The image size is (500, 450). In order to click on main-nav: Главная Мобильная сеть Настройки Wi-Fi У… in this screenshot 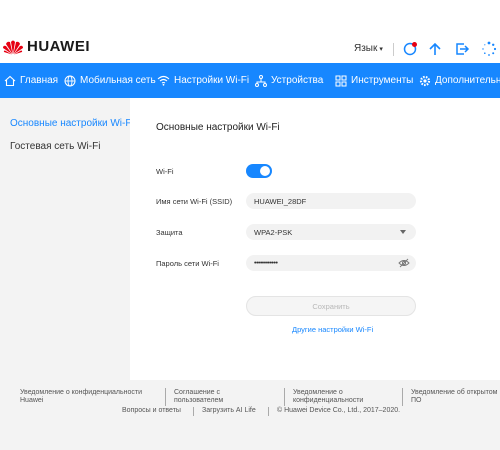, I will do `click(250, 80)`.